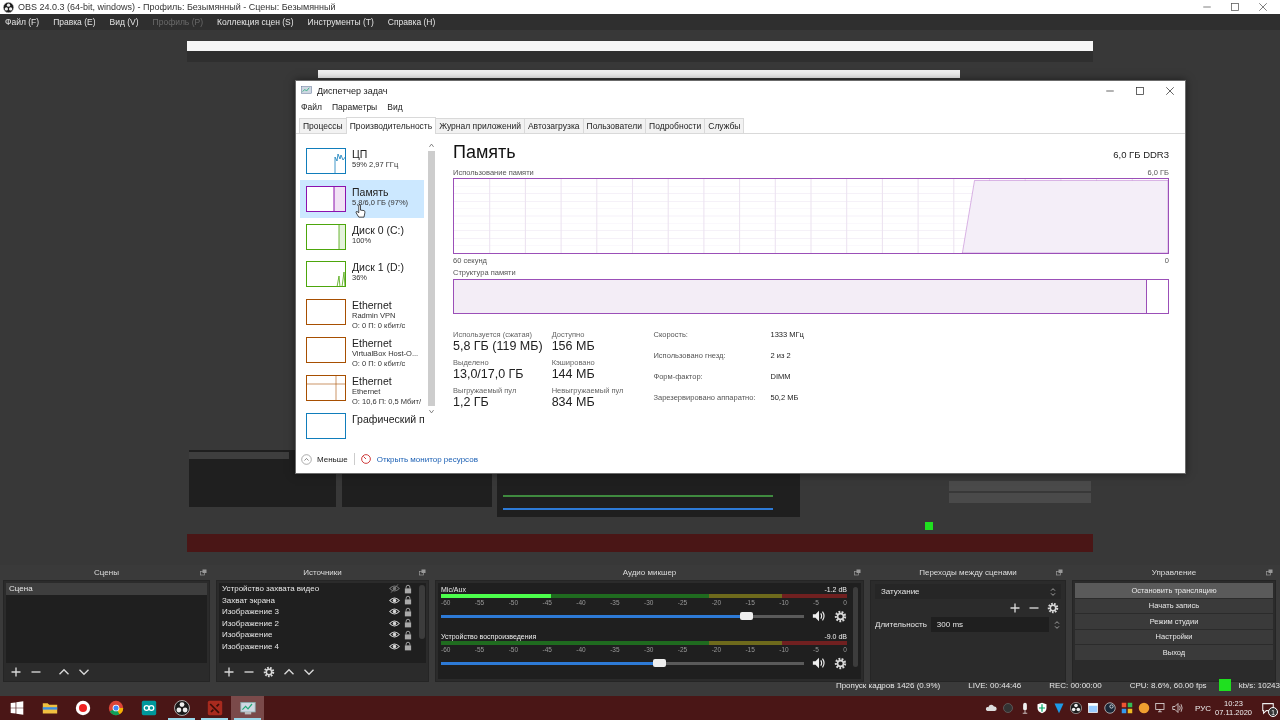 This screenshot has height=720, width=1280. I want to click on tab: Производительность, so click(391, 125).